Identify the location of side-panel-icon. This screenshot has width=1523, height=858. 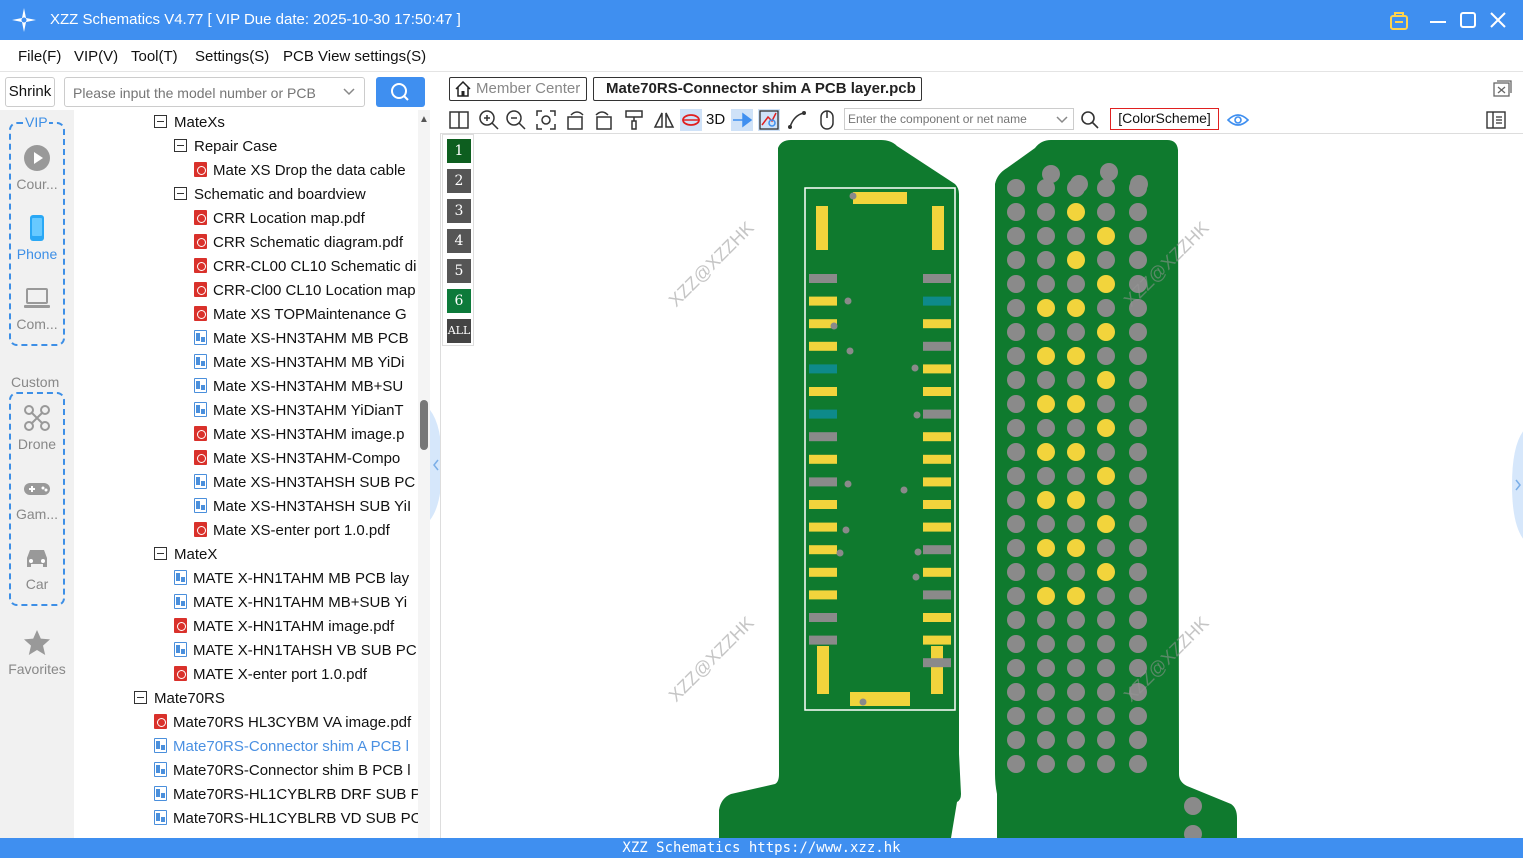
(1496, 120).